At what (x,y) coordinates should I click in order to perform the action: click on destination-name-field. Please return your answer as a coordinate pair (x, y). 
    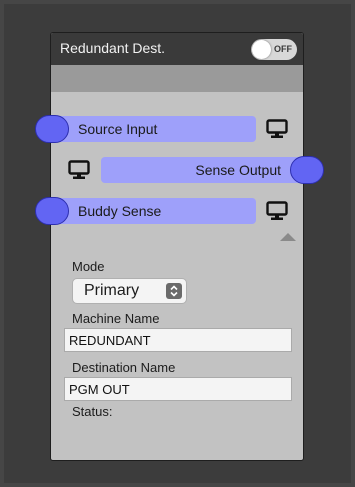
    Looking at the image, I should click on (178, 389).